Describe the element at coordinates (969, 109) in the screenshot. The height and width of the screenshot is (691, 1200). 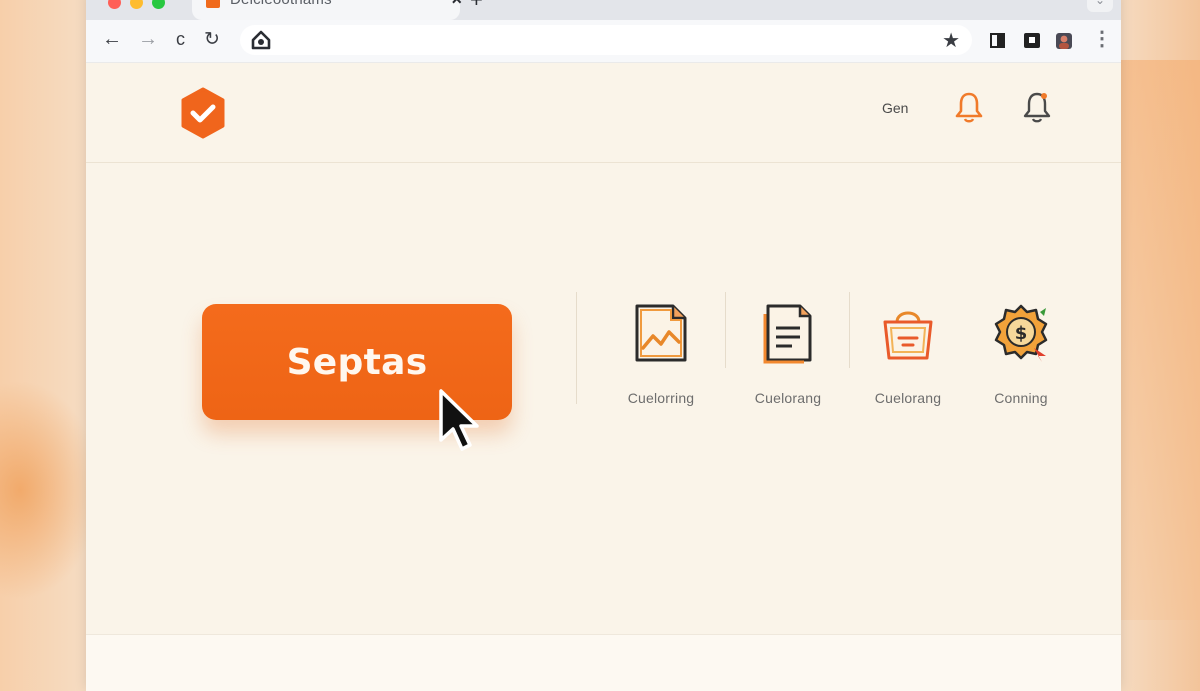
I see `notification-bell-icon` at that location.